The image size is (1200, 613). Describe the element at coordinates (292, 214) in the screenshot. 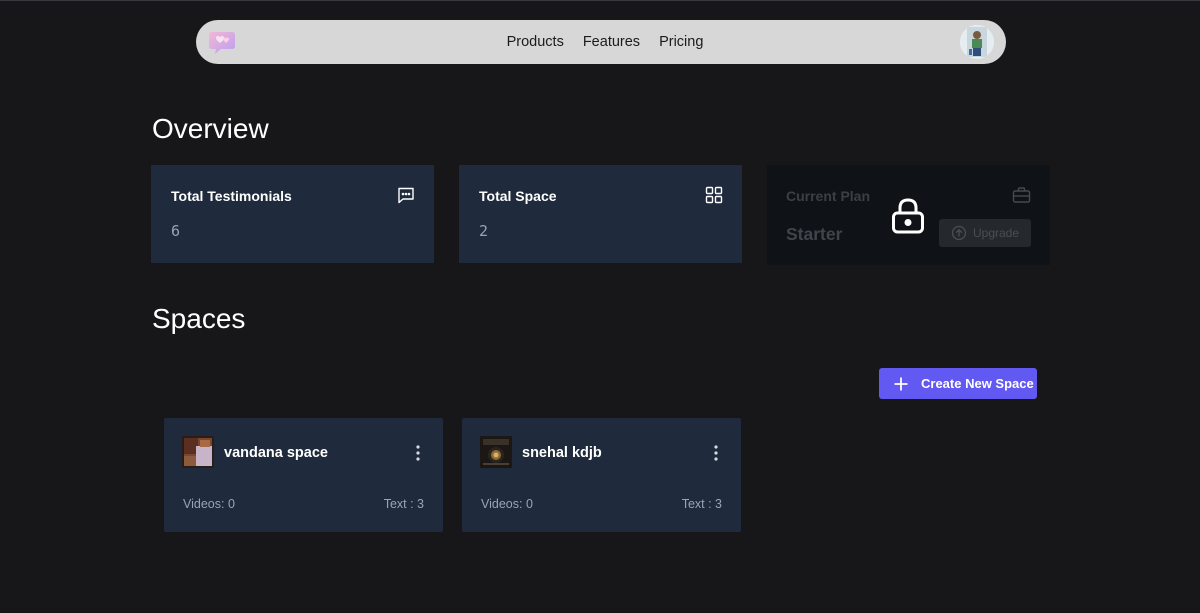

I see `total-testimonials-card: Total Testimonials 6` at that location.